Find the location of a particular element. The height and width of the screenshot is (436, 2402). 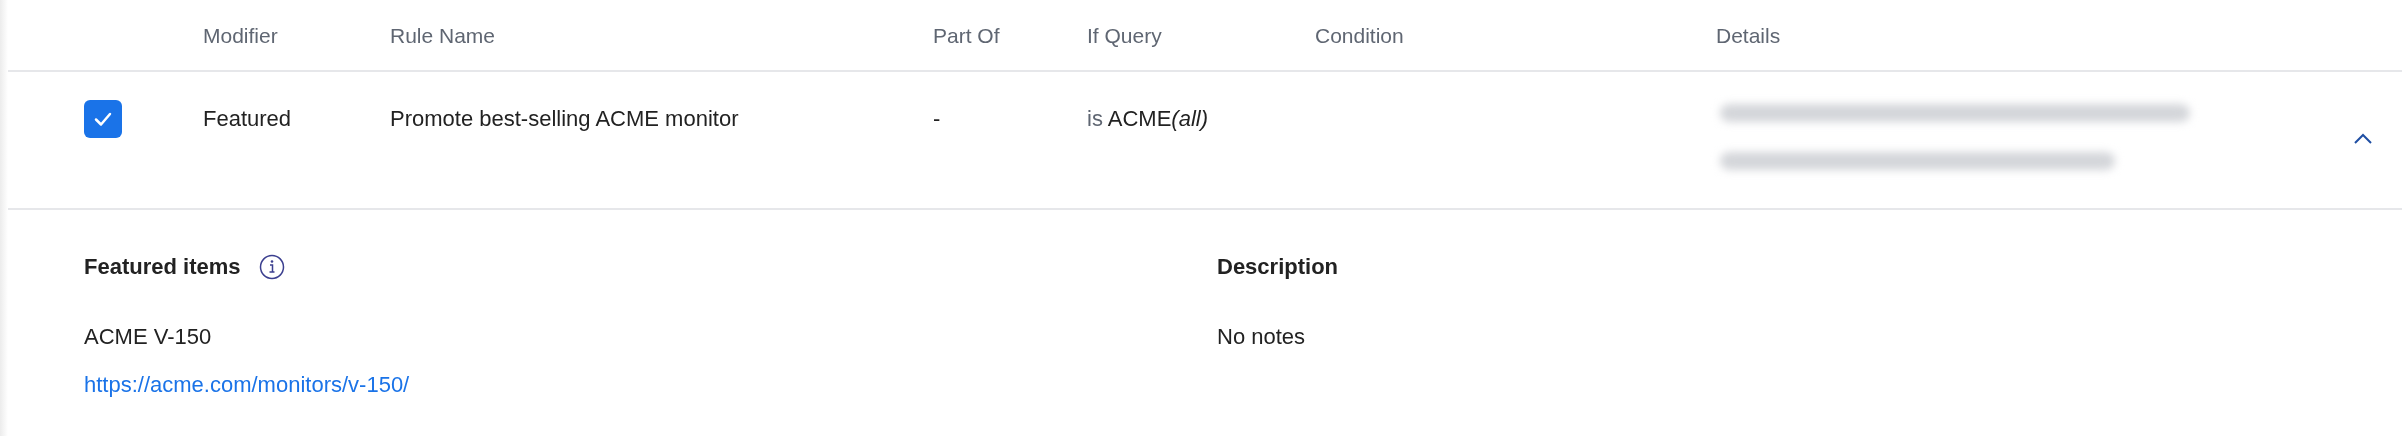

column-header: Details is located at coordinates (1748, 36).